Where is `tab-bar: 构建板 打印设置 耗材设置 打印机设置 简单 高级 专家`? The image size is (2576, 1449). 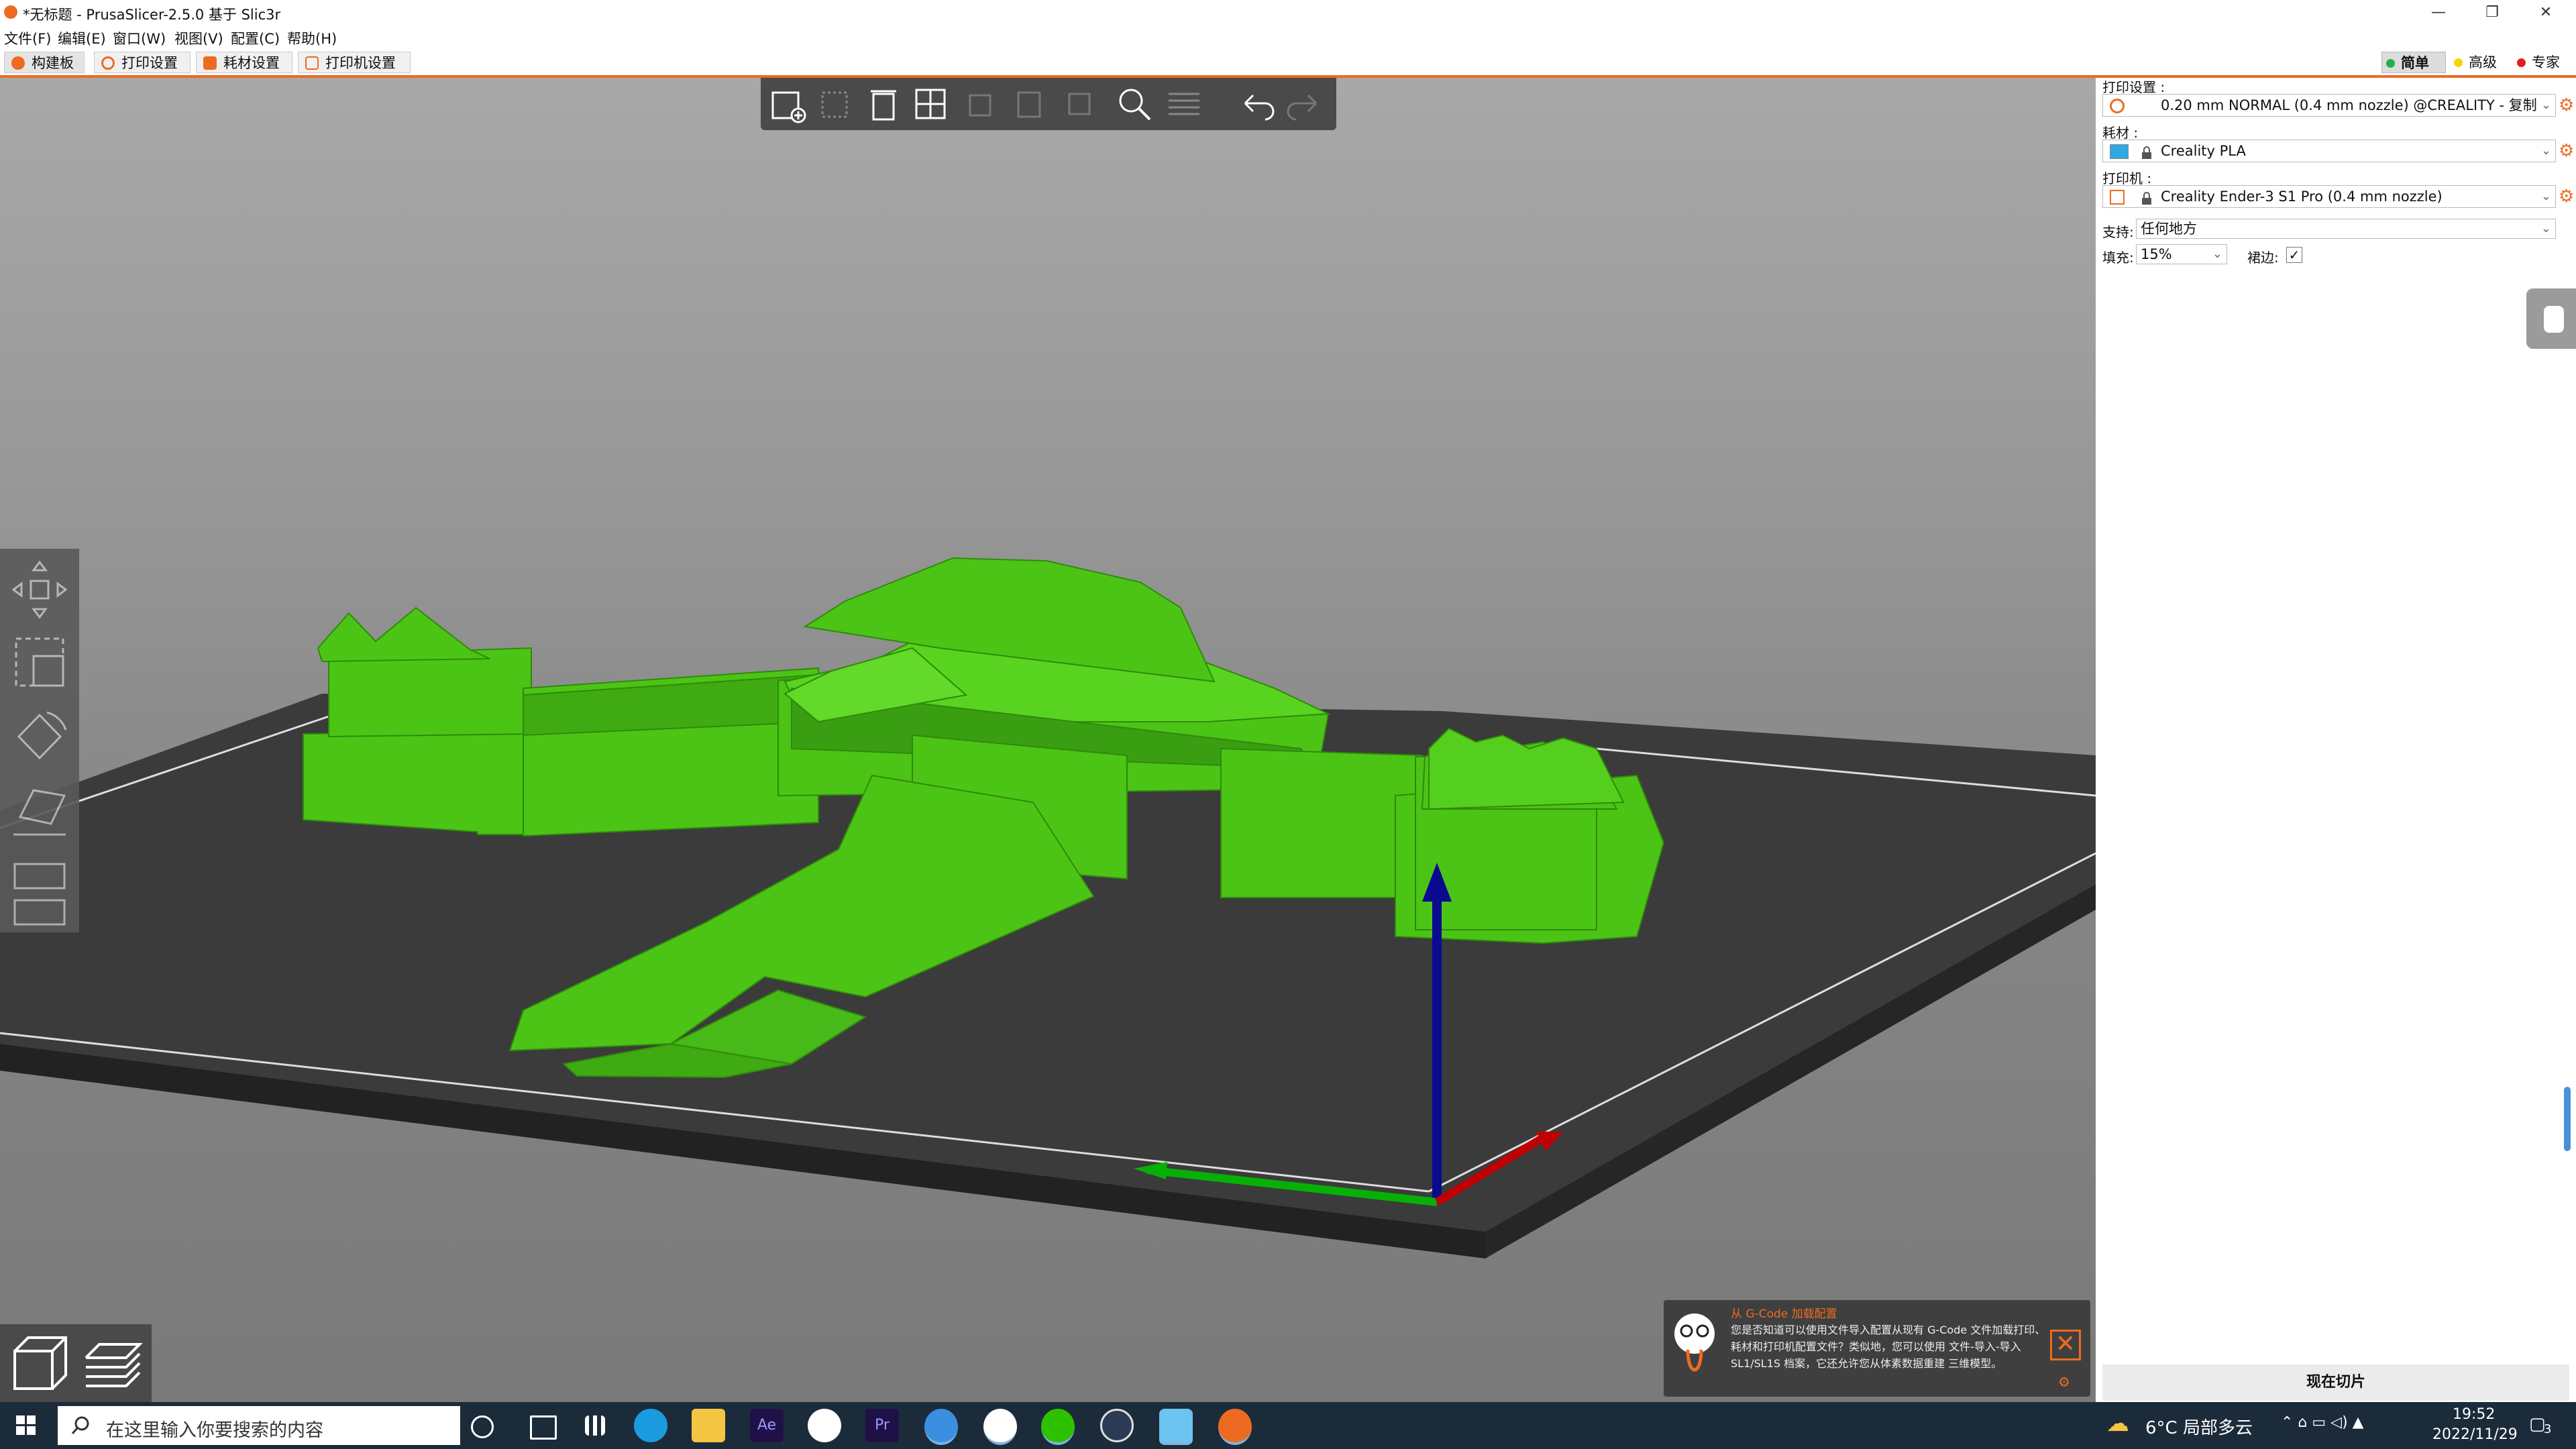 tab-bar: 构建板 打印设置 耗材设置 打印机设置 简单 高级 专家 is located at coordinates (1288, 64).